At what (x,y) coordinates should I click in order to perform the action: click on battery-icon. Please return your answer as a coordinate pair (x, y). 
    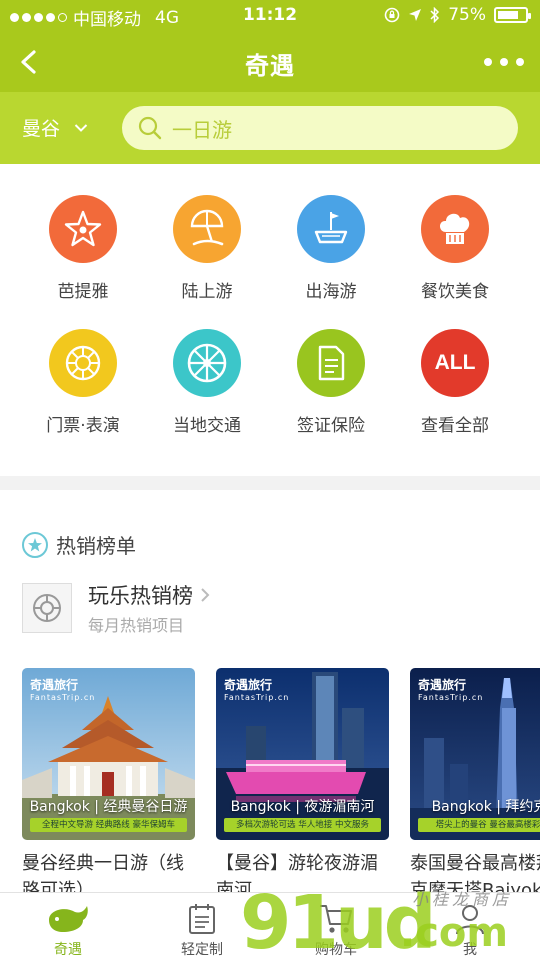
    Looking at the image, I should click on (512, 15).